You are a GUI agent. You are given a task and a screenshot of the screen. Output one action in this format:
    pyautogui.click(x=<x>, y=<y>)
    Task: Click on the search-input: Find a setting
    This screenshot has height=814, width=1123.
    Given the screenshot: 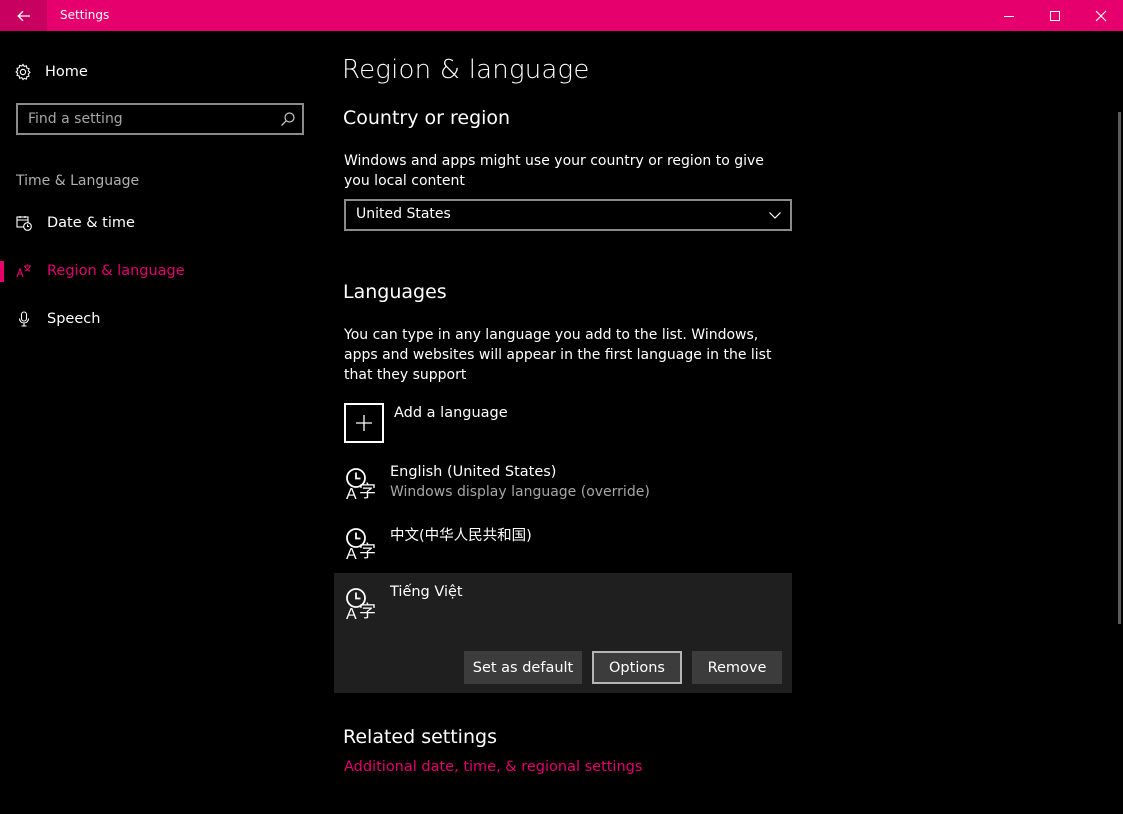 What is the action you would take?
    pyautogui.click(x=160, y=119)
    